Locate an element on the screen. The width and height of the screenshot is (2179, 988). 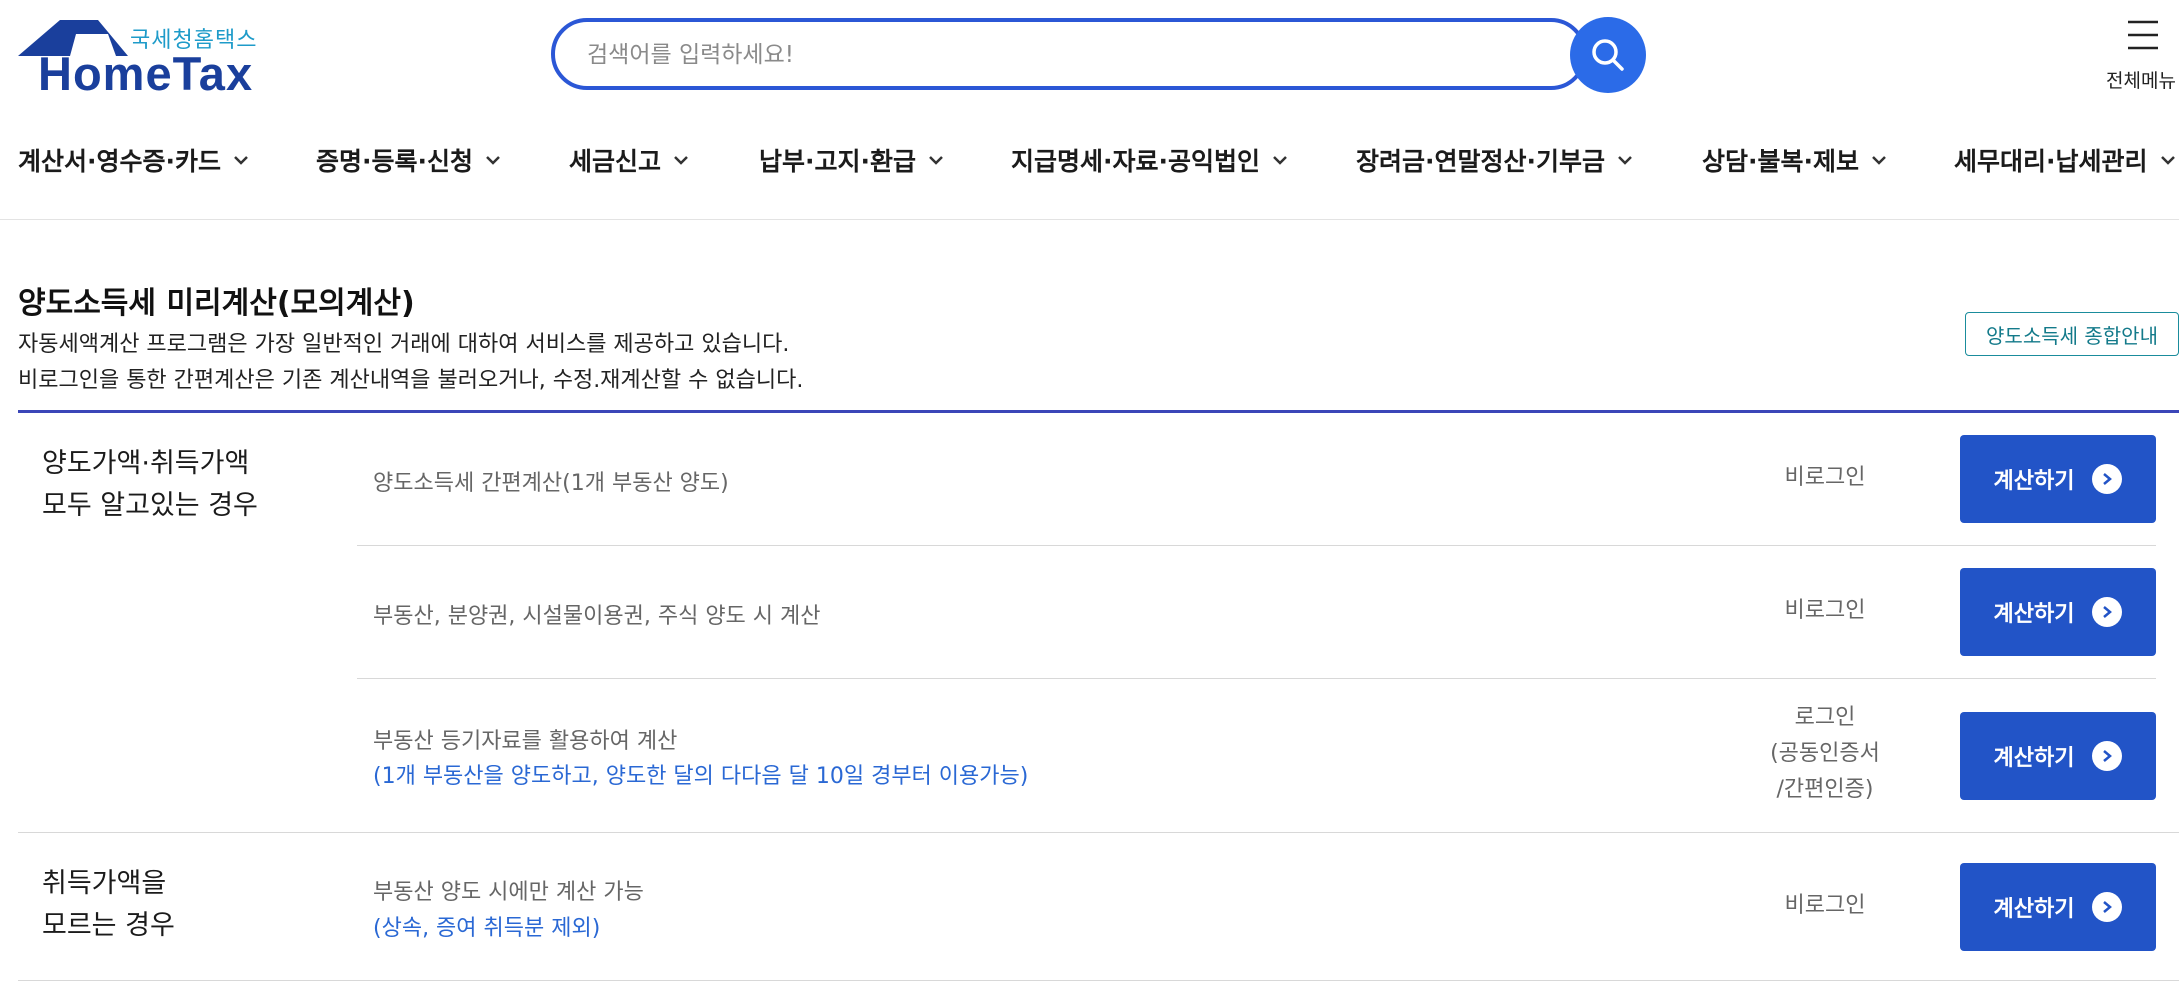
search-button is located at coordinates (1608, 55).